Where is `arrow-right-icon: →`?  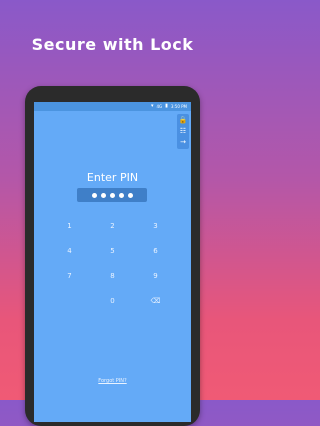
arrow-right-icon: → is located at coordinates (183, 142).